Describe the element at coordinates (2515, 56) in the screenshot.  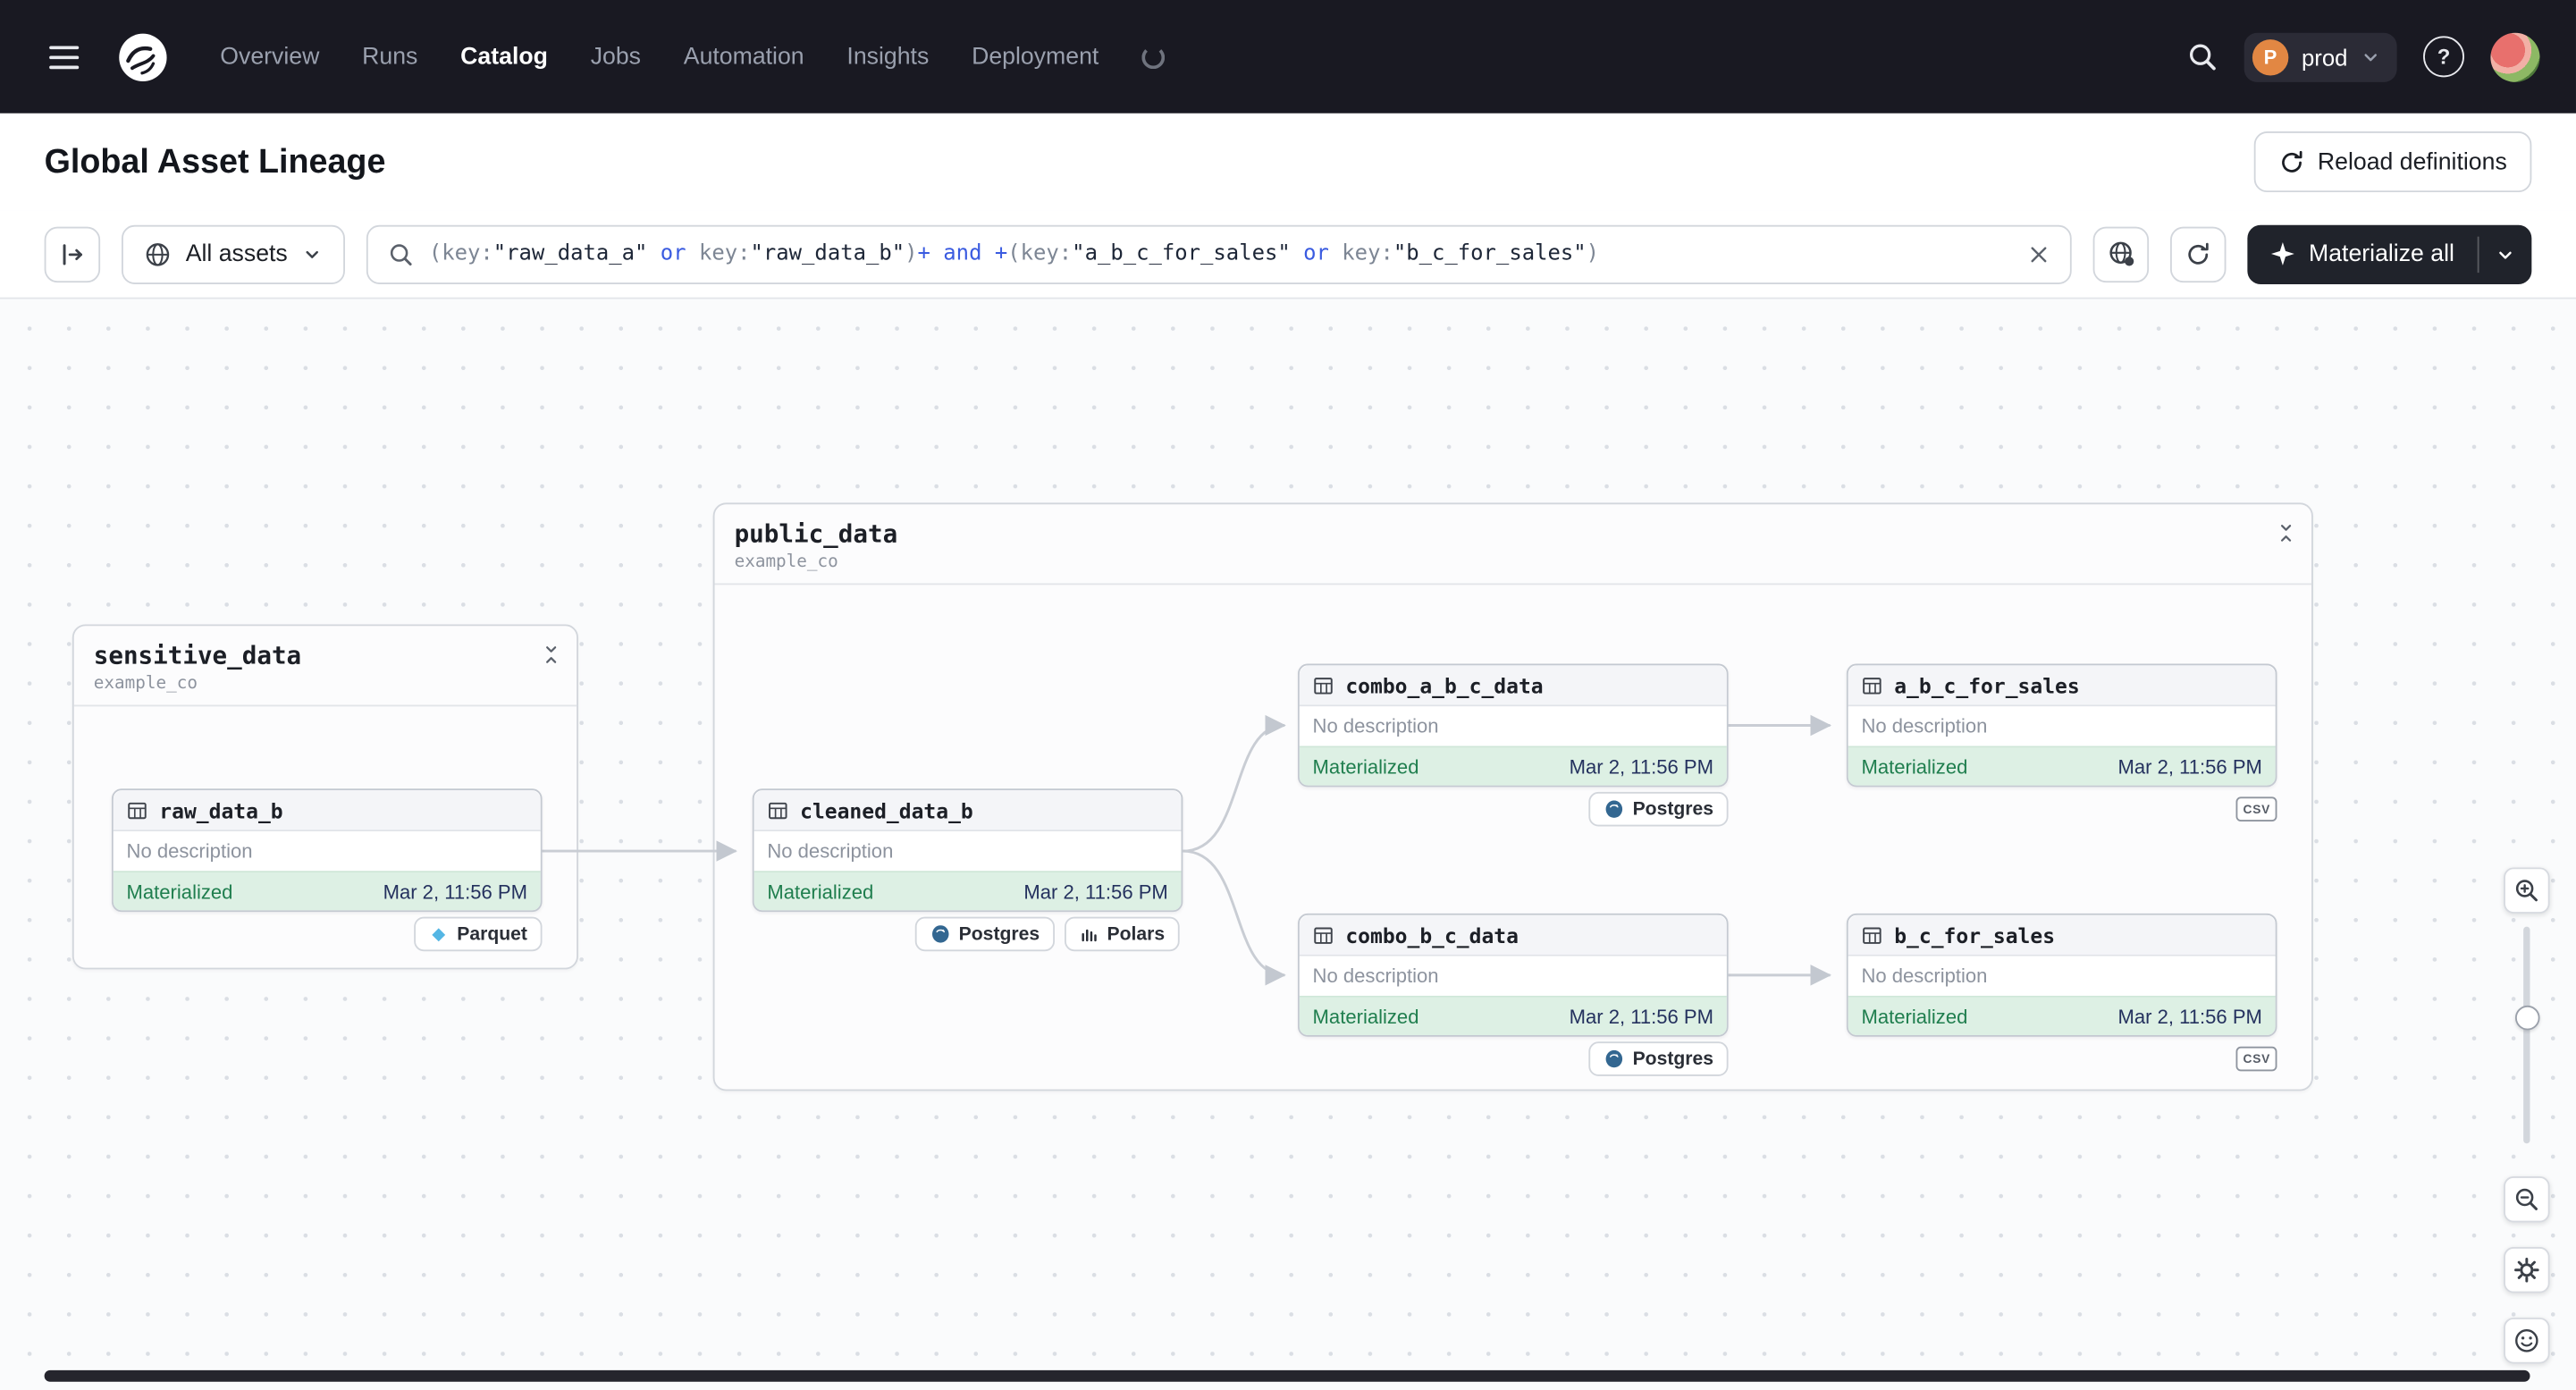
I see `user-avatar` at that location.